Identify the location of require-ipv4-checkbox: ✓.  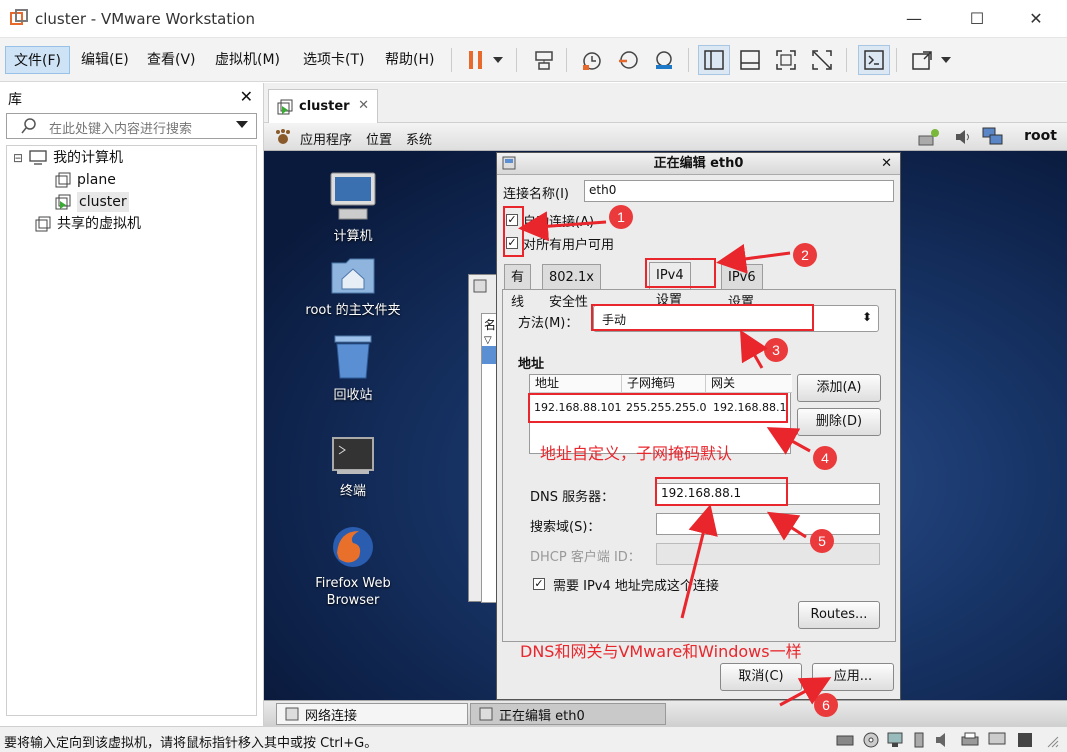
(539, 584).